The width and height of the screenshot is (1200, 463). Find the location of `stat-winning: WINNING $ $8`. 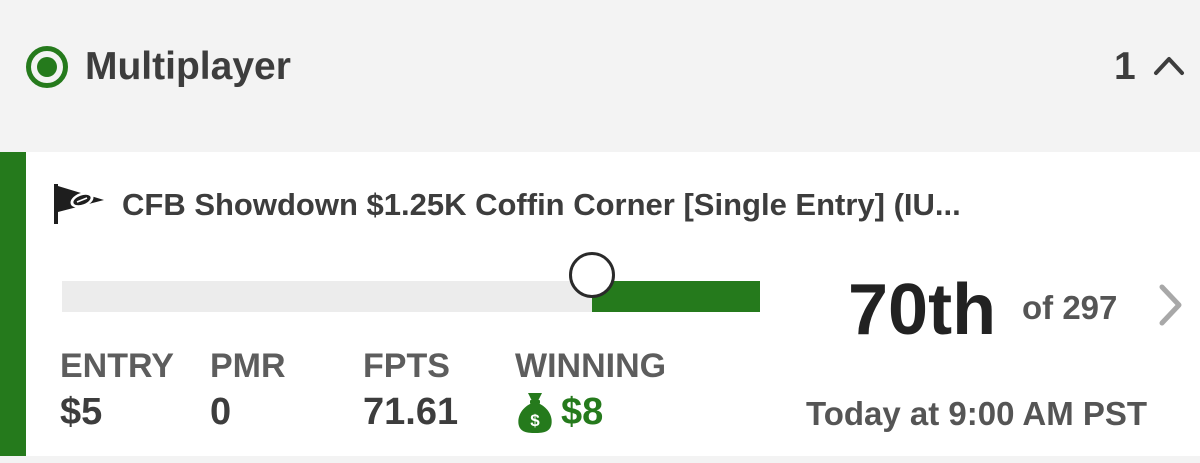

stat-winning: WINNING $ $8 is located at coordinates (590, 390).